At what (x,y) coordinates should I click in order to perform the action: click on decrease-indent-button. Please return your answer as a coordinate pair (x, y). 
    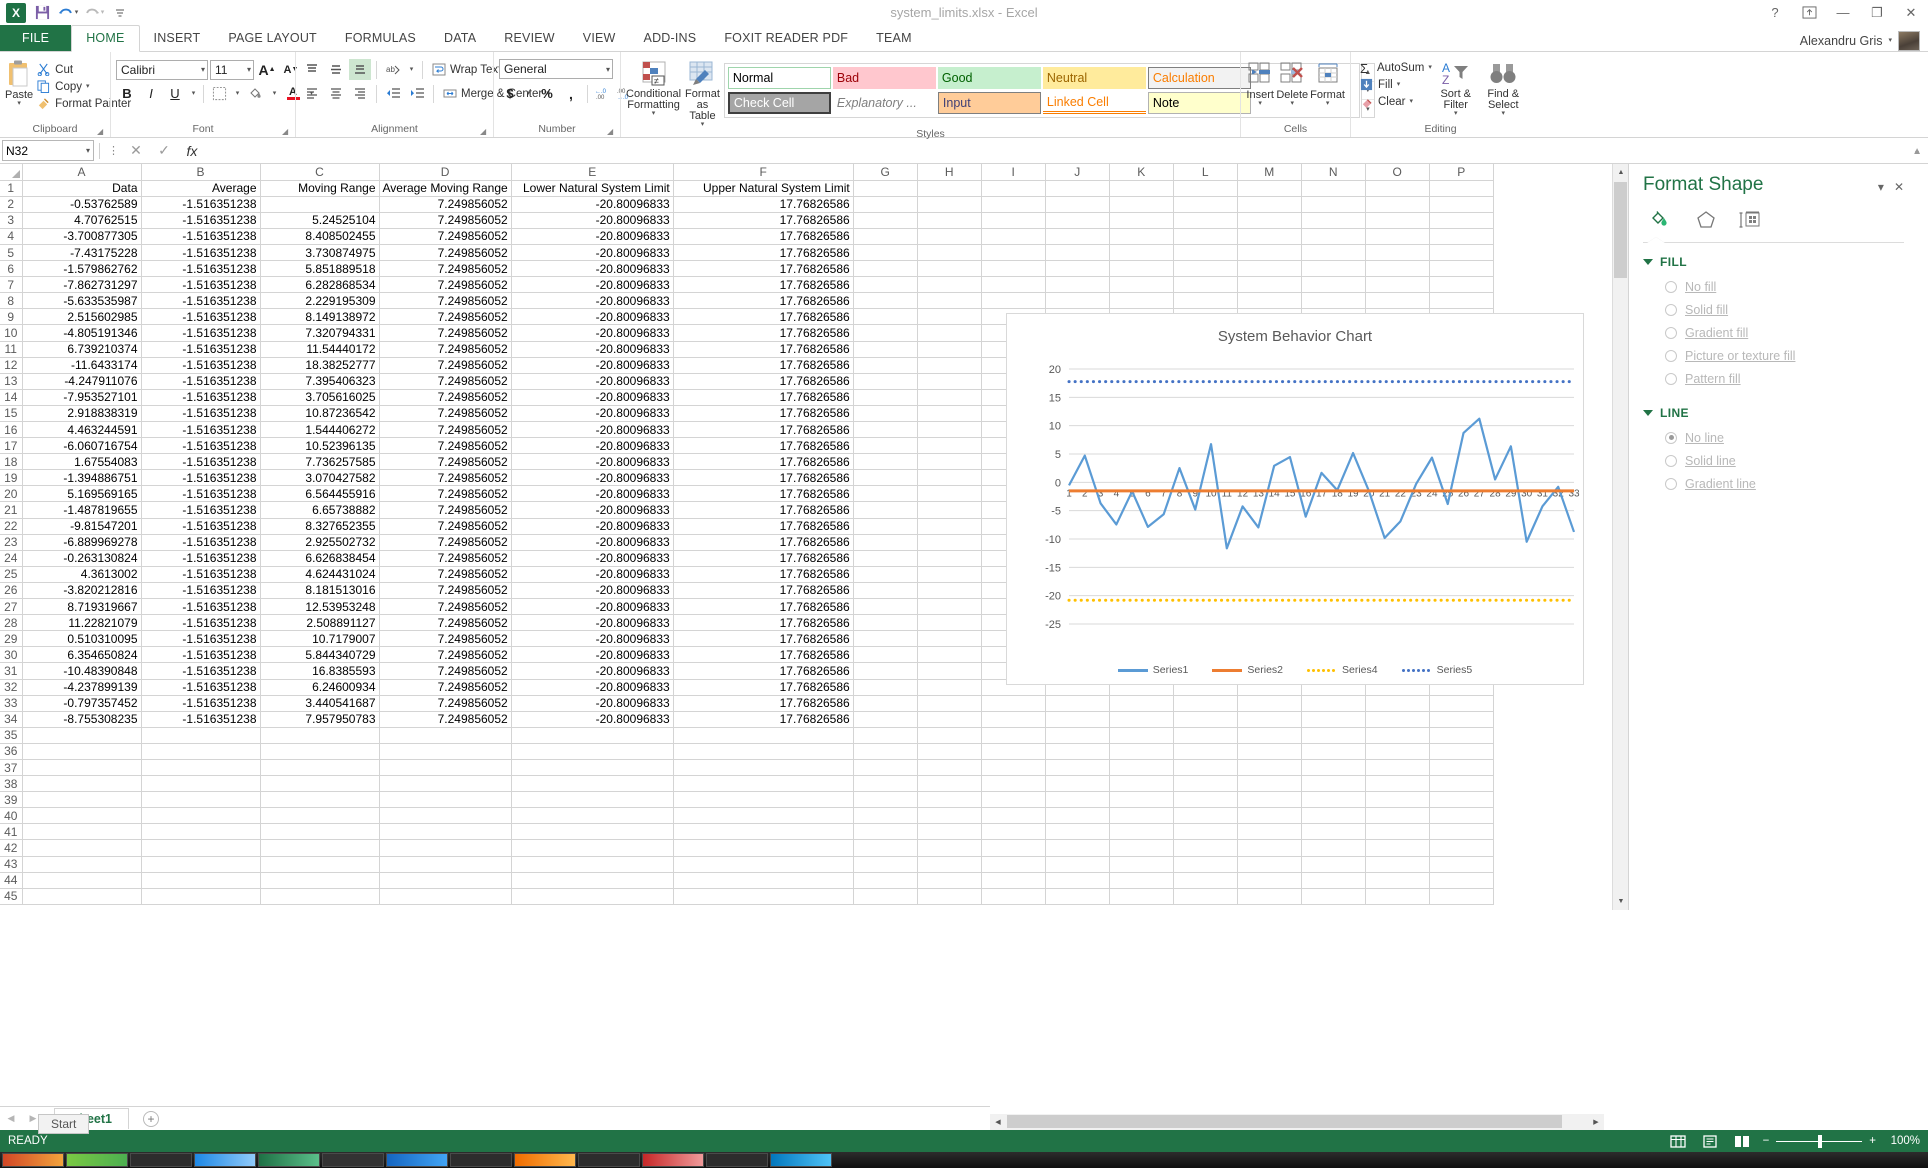
    Looking at the image, I should click on (393, 93).